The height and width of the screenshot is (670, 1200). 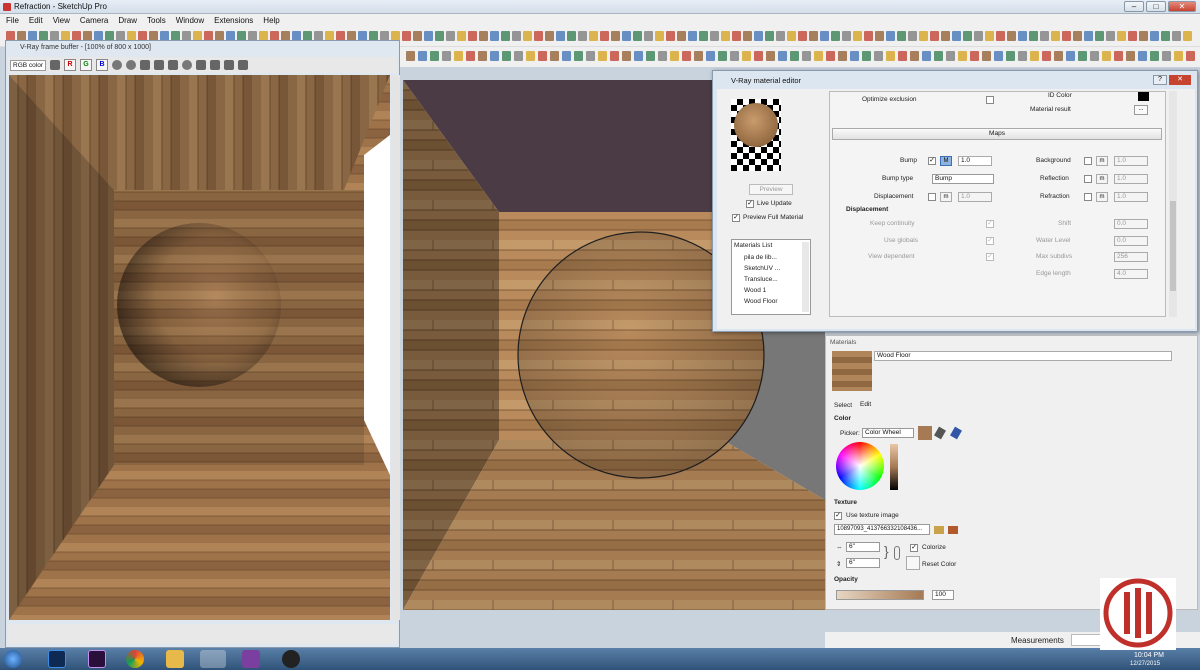 What do you see at coordinates (932, 197) in the screenshot?
I see `displacement-checkbox` at bounding box center [932, 197].